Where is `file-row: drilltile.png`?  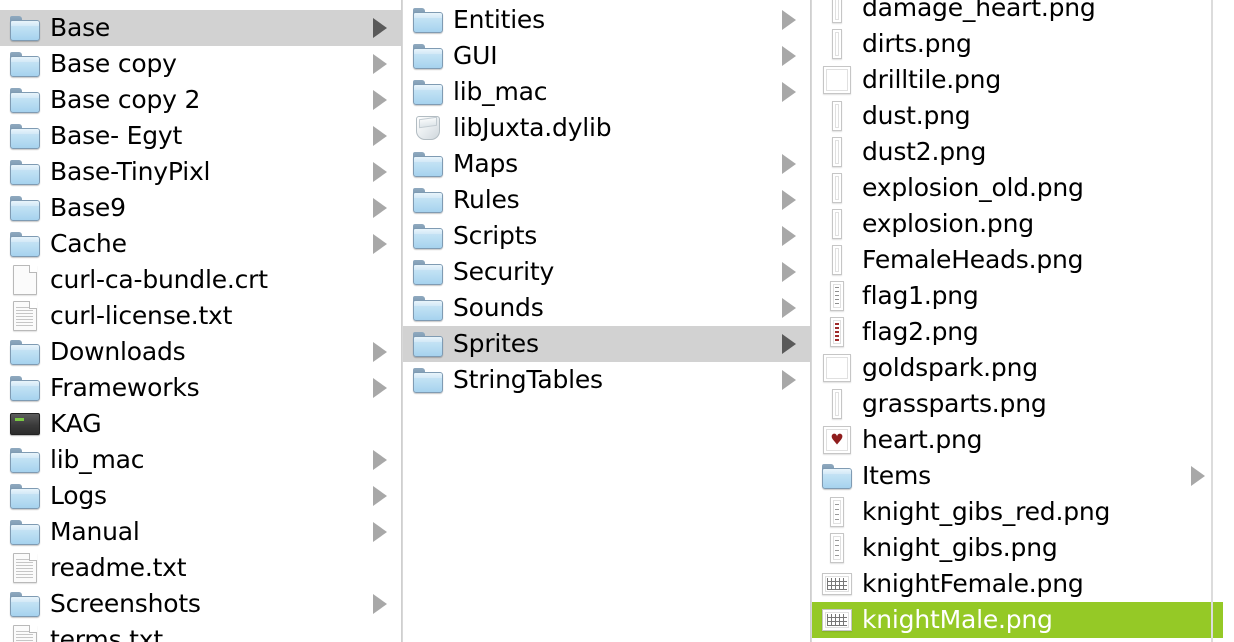 file-row: drilltile.png is located at coordinates (1017, 80).